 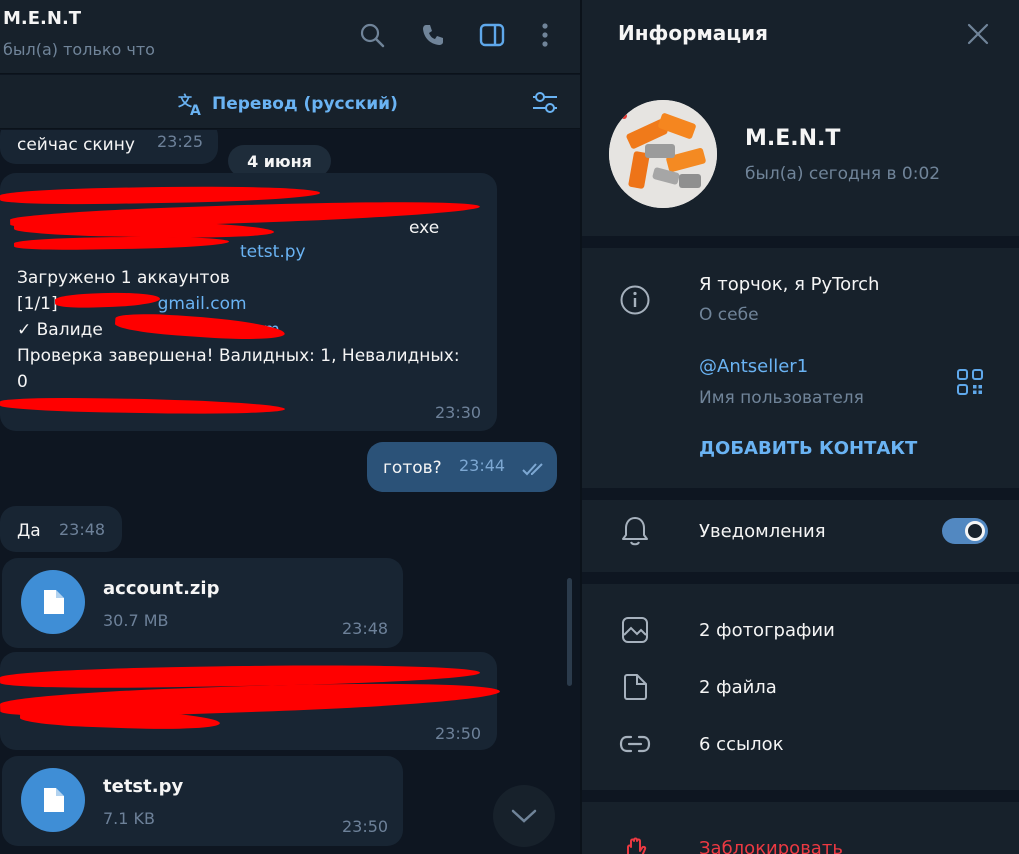 I want to click on message-bubble-outgoing: готов? 23:44, so click(x=462, y=467).